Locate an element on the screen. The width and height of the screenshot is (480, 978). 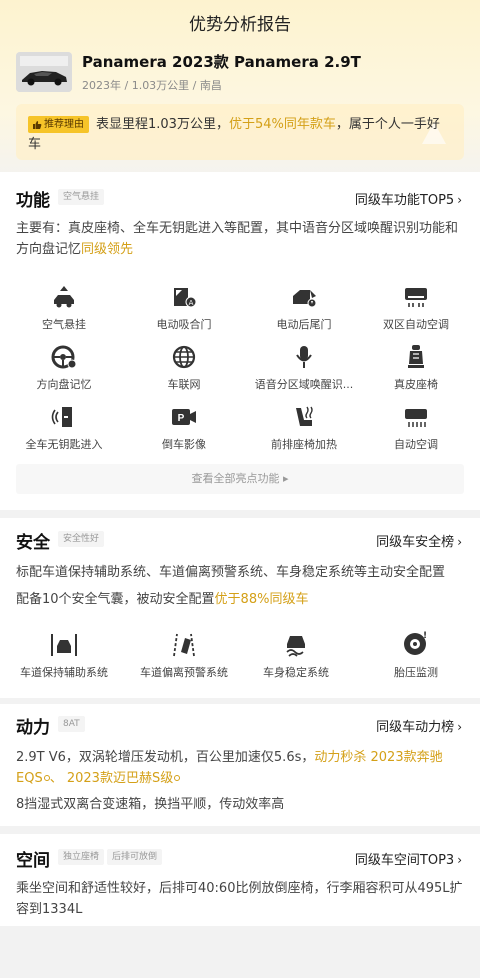
feature-lane-keep: 车道保持辅助系统 is located at coordinates (64, 655).